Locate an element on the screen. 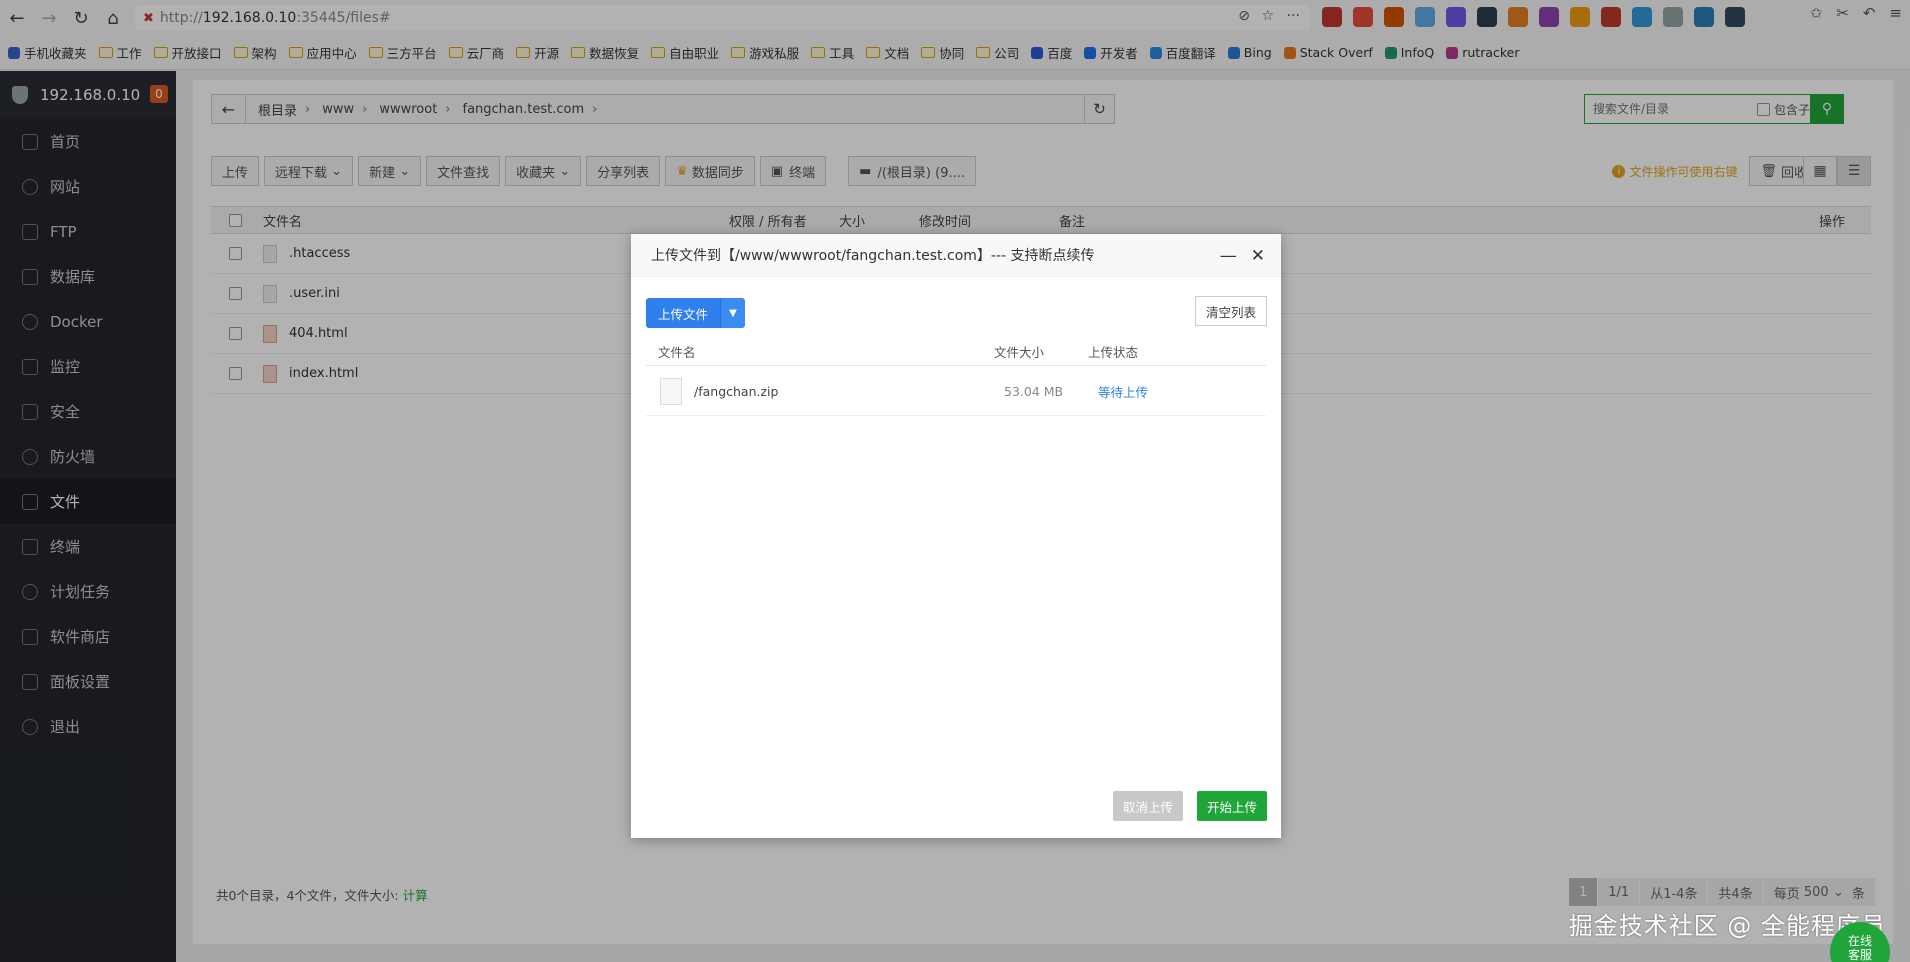 This screenshot has width=1910, height=962. upload-file-button: 上传文件 ▼ is located at coordinates (696, 313).